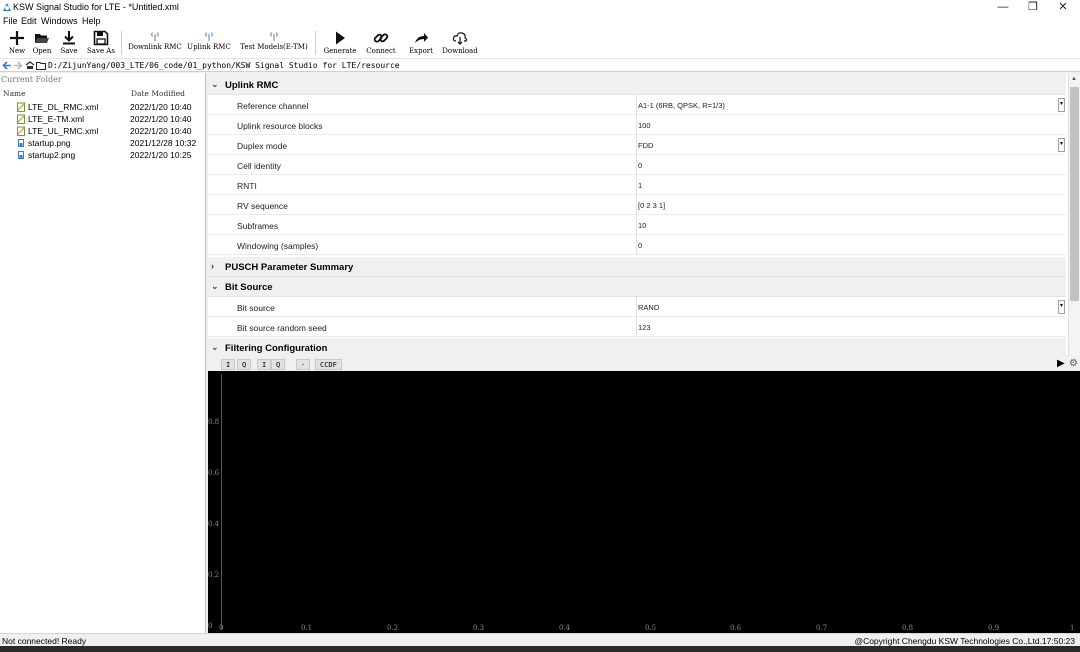  Describe the element at coordinates (648, 307) in the screenshot. I see `property-value: RAND` at that location.